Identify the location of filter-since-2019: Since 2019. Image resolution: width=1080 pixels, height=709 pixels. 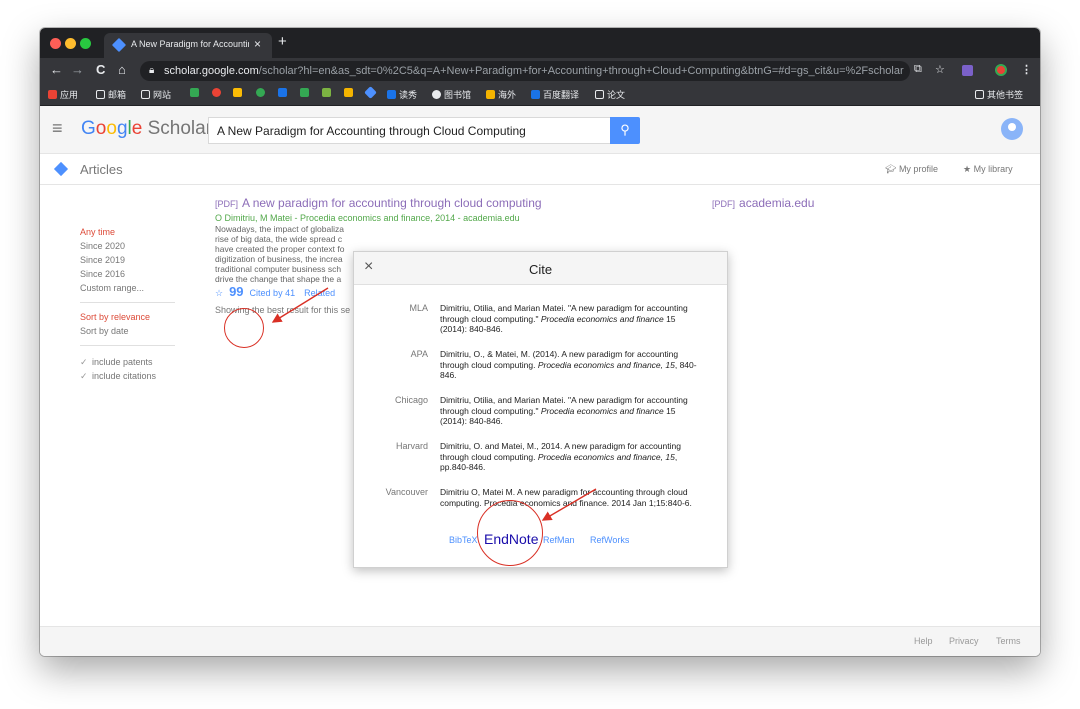
(102, 260).